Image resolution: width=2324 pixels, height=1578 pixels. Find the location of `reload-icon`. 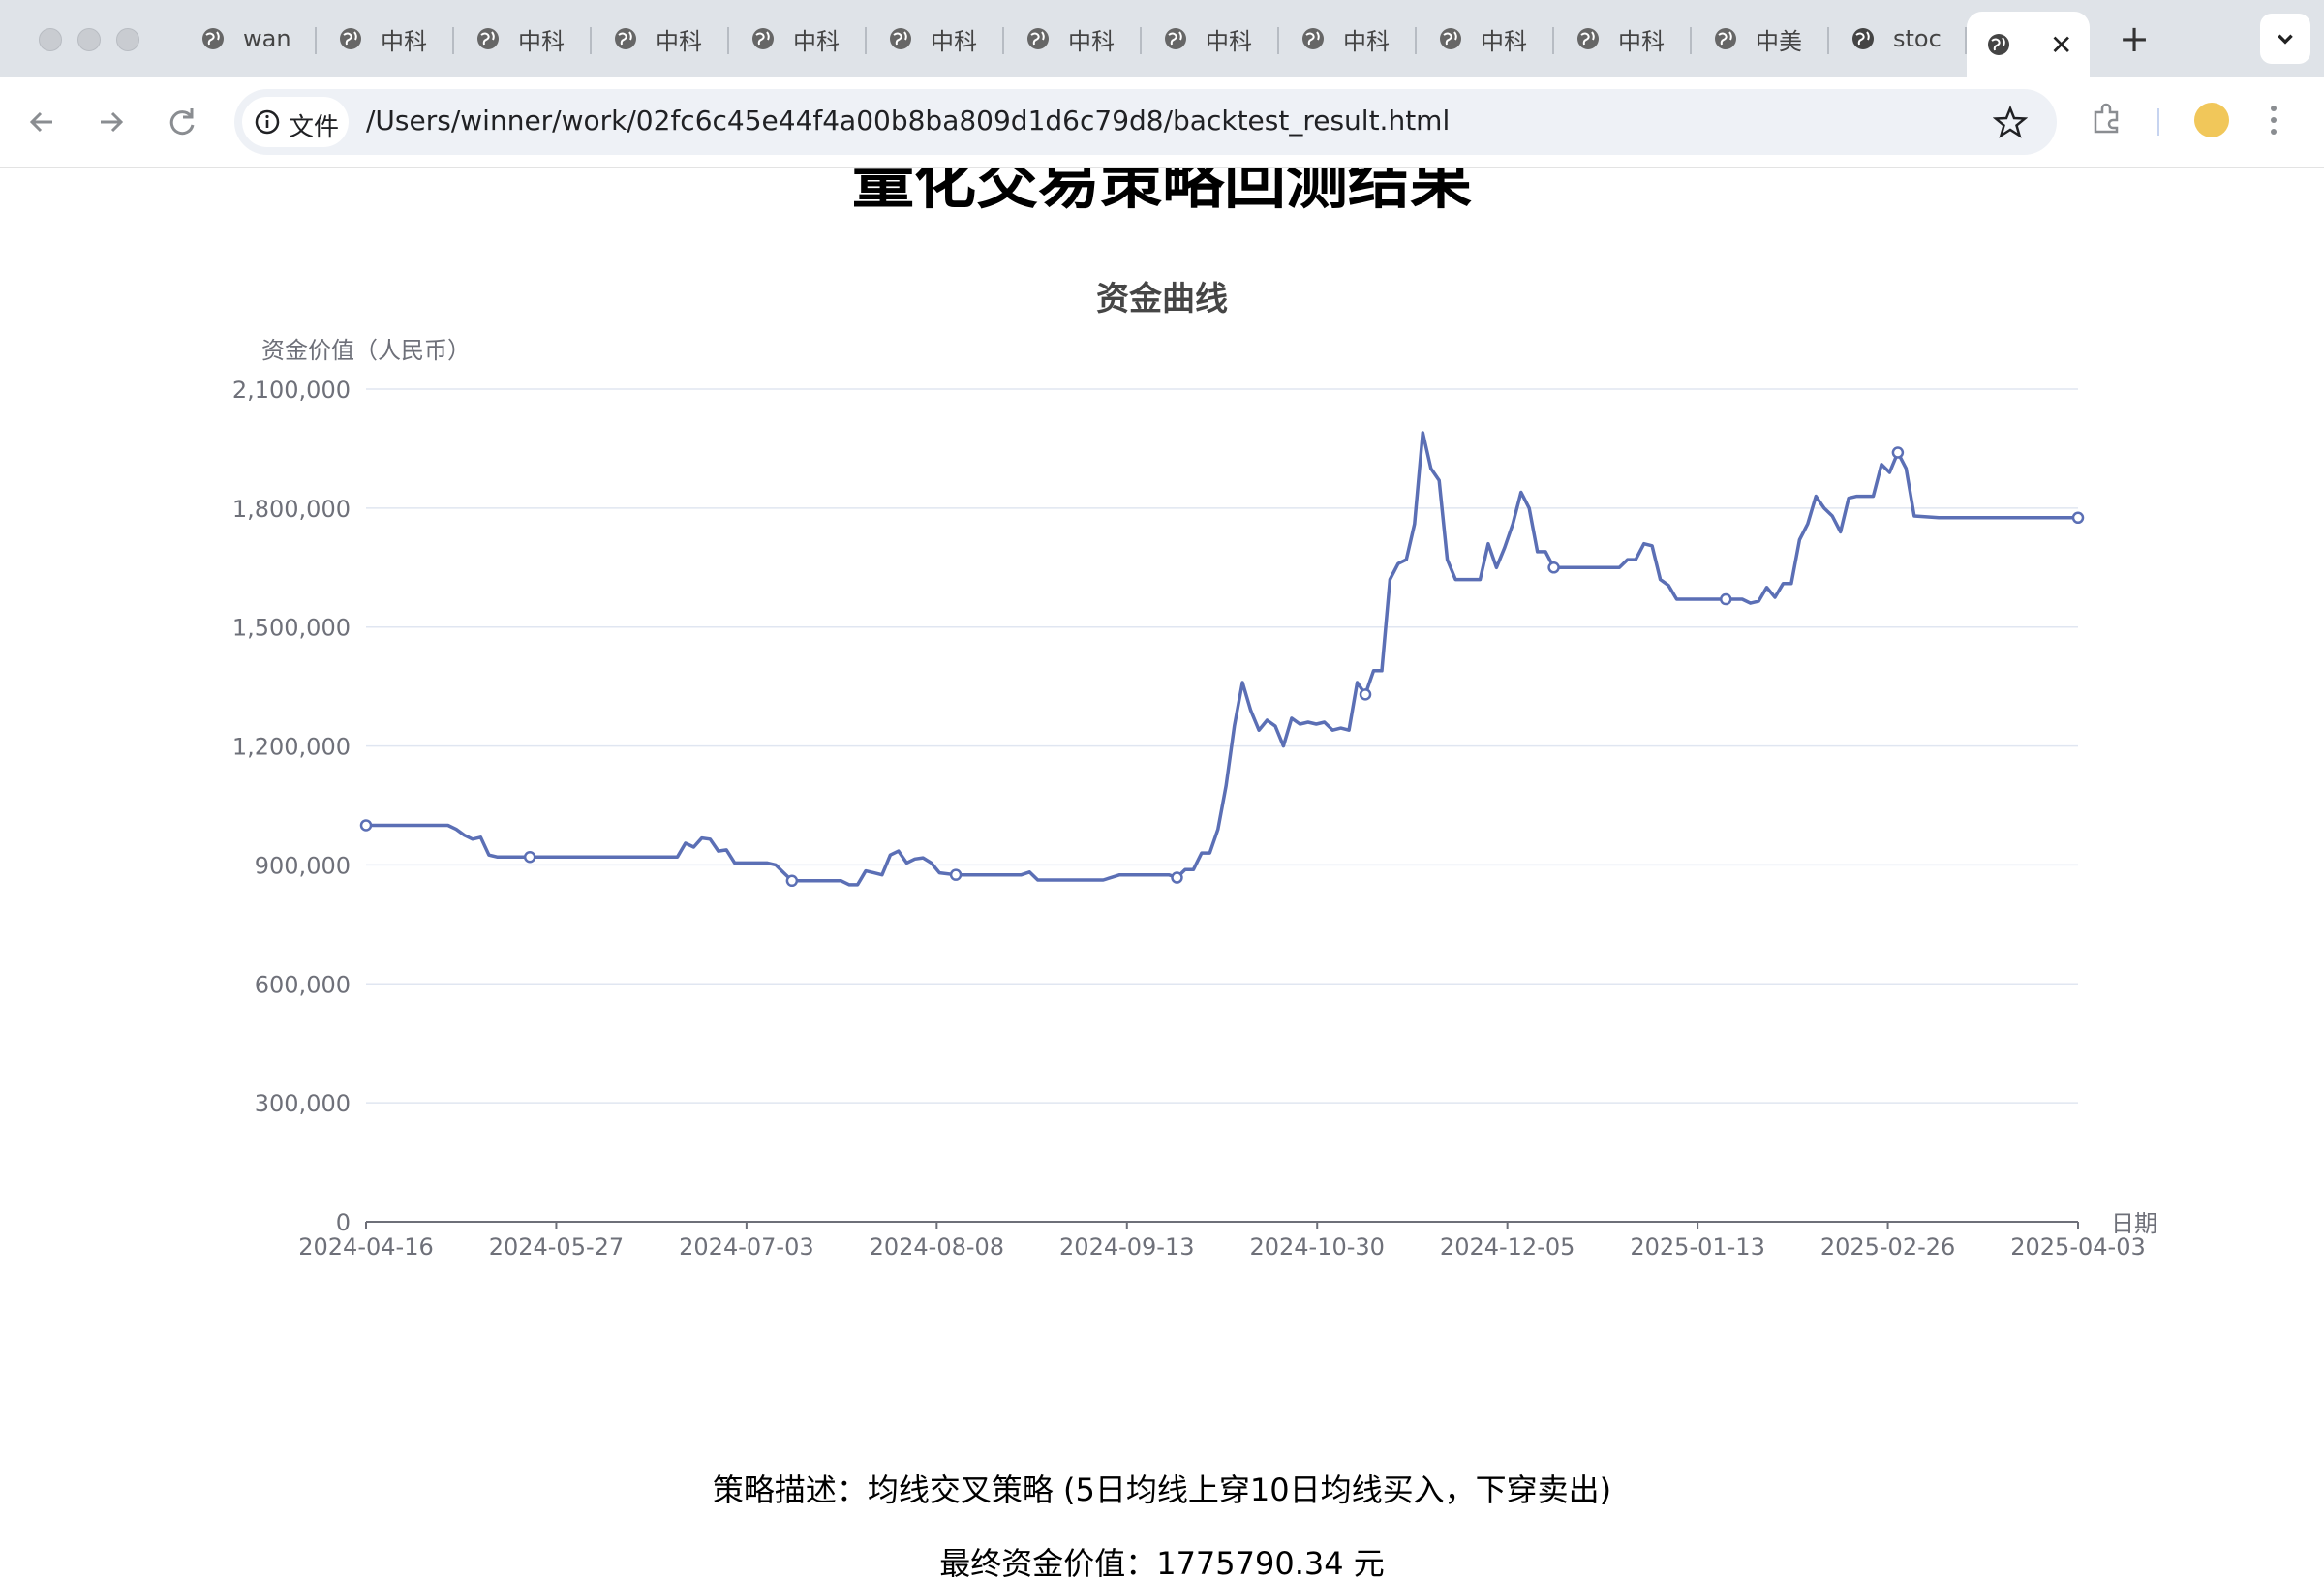

reload-icon is located at coordinates (182, 122).